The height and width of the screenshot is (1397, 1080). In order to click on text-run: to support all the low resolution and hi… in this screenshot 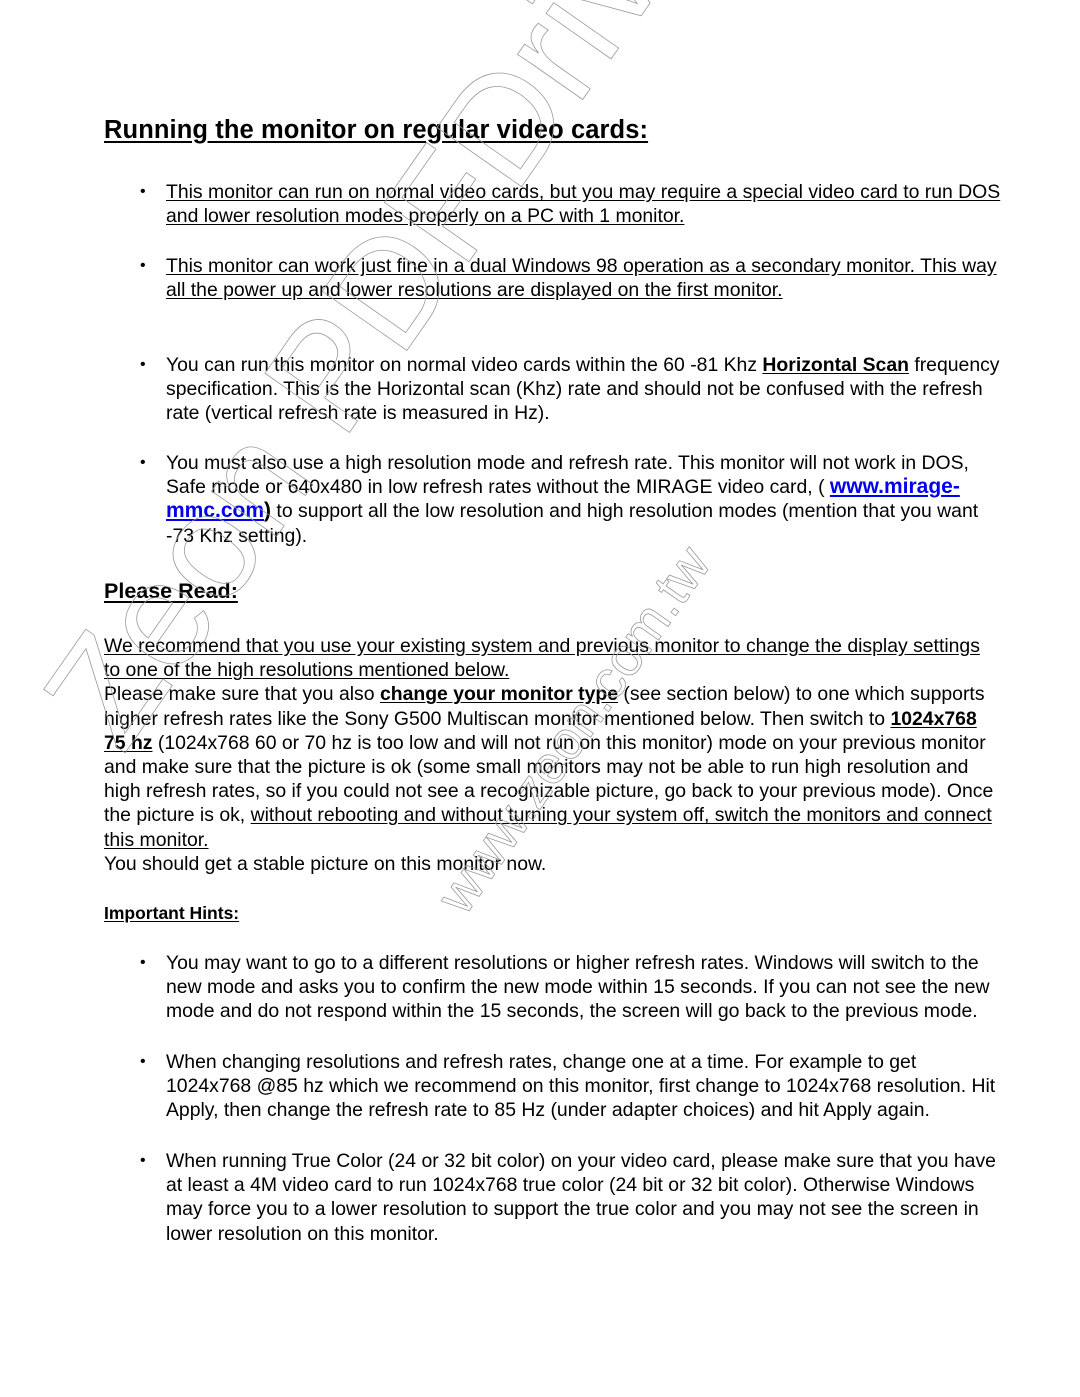, I will do `click(572, 523)`.